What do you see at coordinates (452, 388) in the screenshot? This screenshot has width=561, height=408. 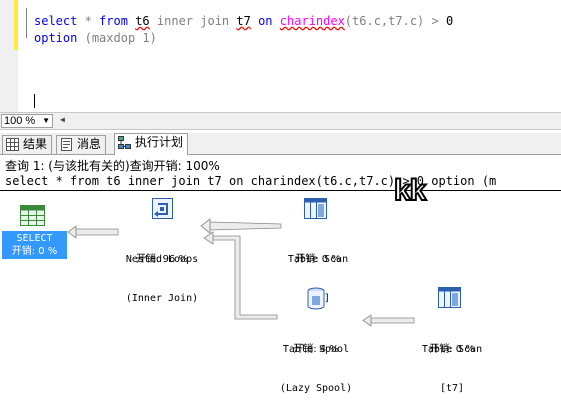 I see `table-scan-t7-subtitle: [t7]` at bounding box center [452, 388].